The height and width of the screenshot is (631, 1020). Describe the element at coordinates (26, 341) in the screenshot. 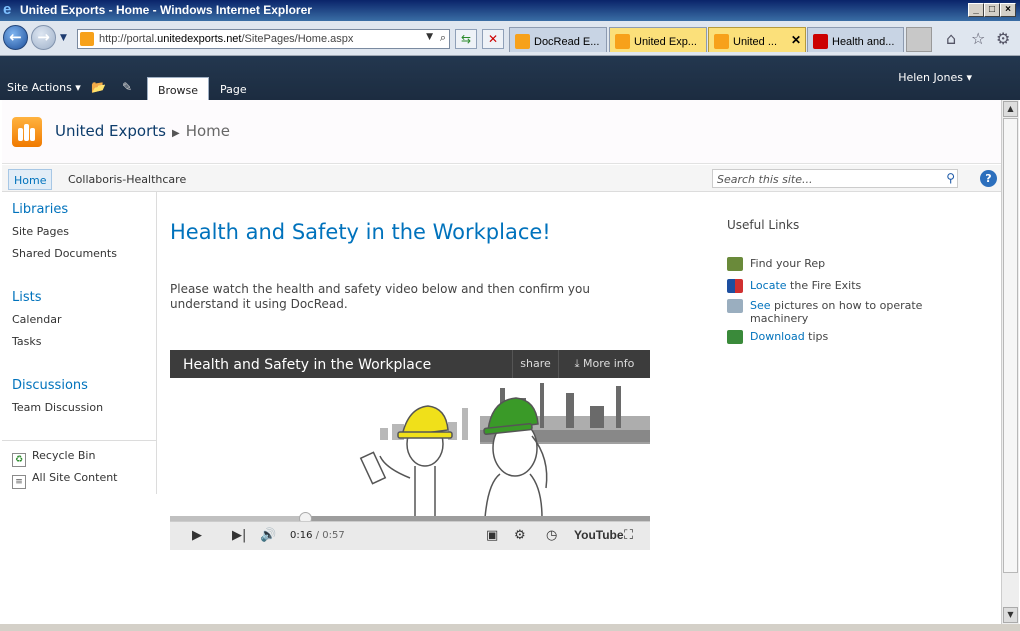

I see `leftnav-tasks: Tasks` at that location.